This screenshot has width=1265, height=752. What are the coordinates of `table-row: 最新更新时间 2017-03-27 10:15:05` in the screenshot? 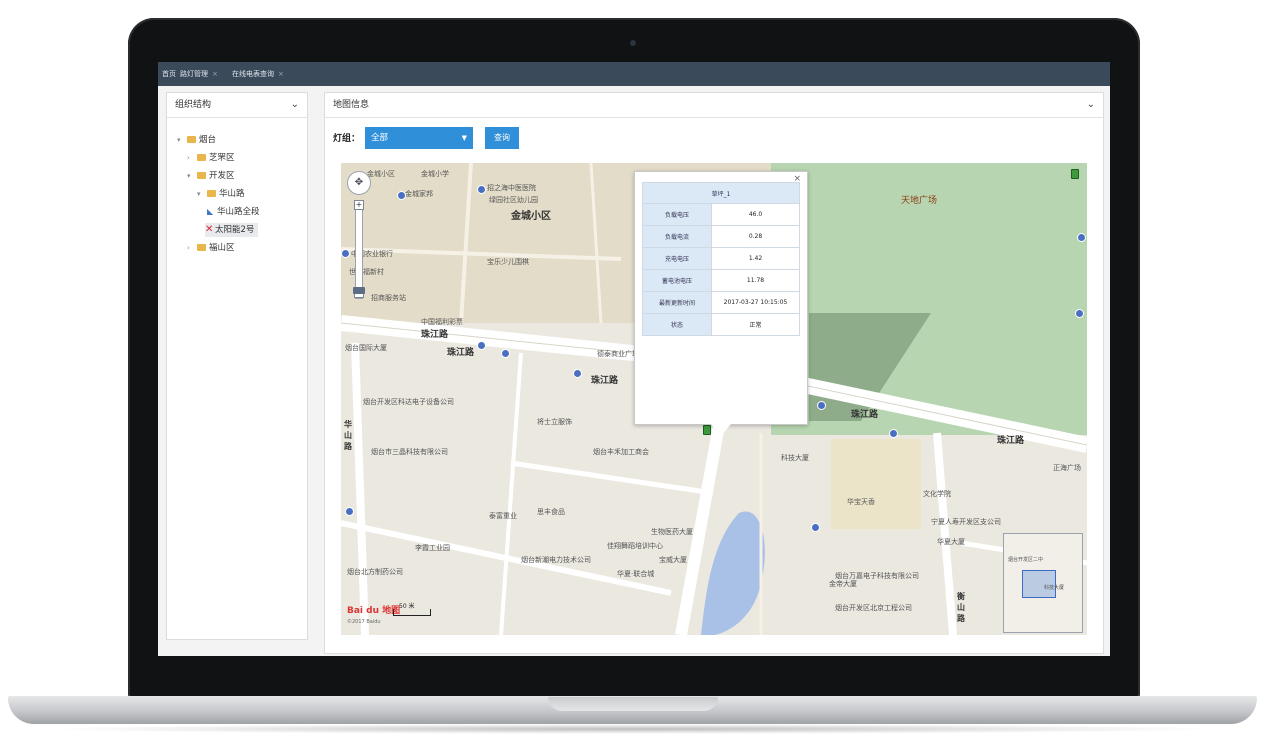 It's located at (721, 302).